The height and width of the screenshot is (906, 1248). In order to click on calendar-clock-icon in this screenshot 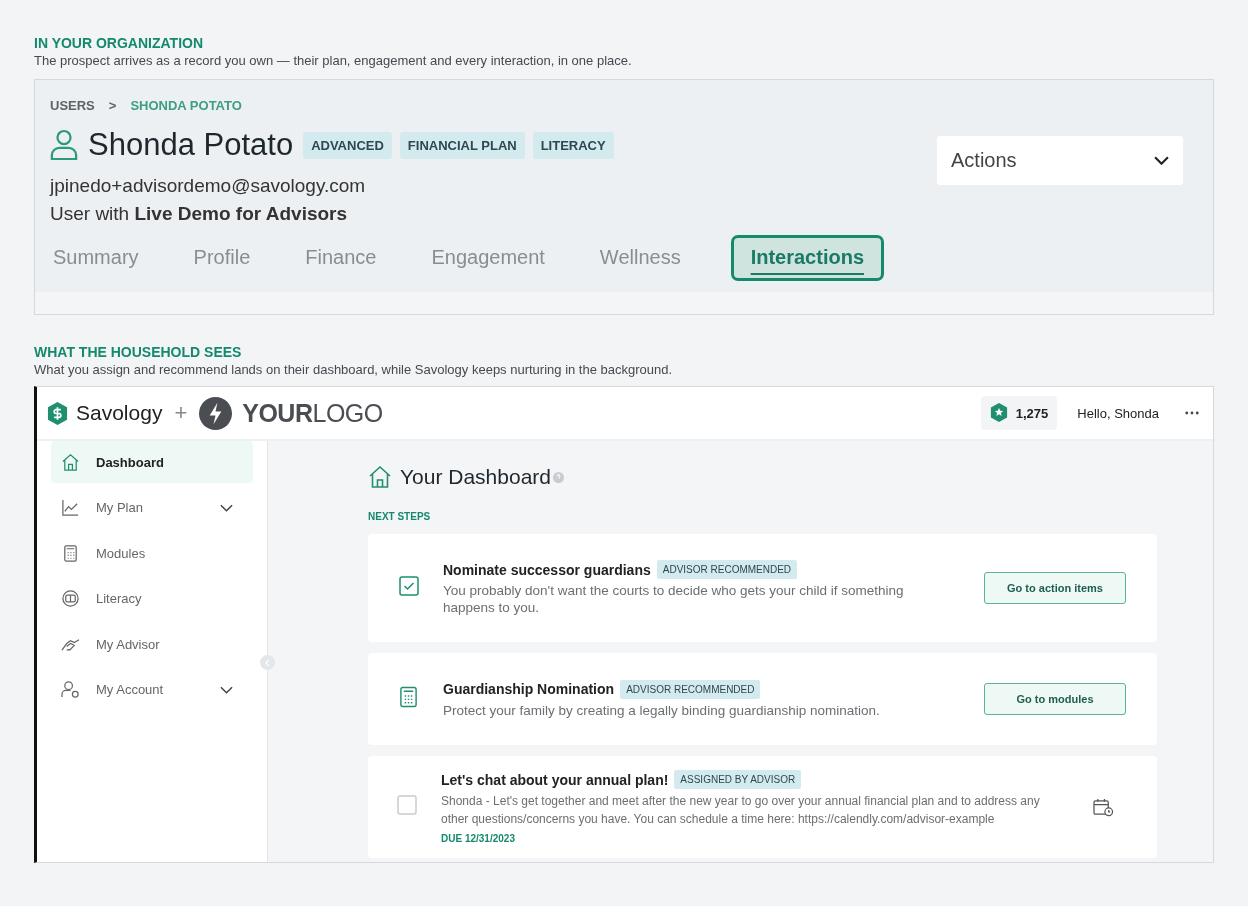, I will do `click(1103, 807)`.